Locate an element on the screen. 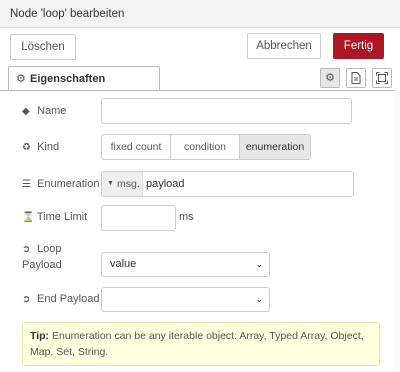 The width and height of the screenshot is (400, 372). tab-properties: ⚙ Eigenschaften is located at coordinates (84, 78).